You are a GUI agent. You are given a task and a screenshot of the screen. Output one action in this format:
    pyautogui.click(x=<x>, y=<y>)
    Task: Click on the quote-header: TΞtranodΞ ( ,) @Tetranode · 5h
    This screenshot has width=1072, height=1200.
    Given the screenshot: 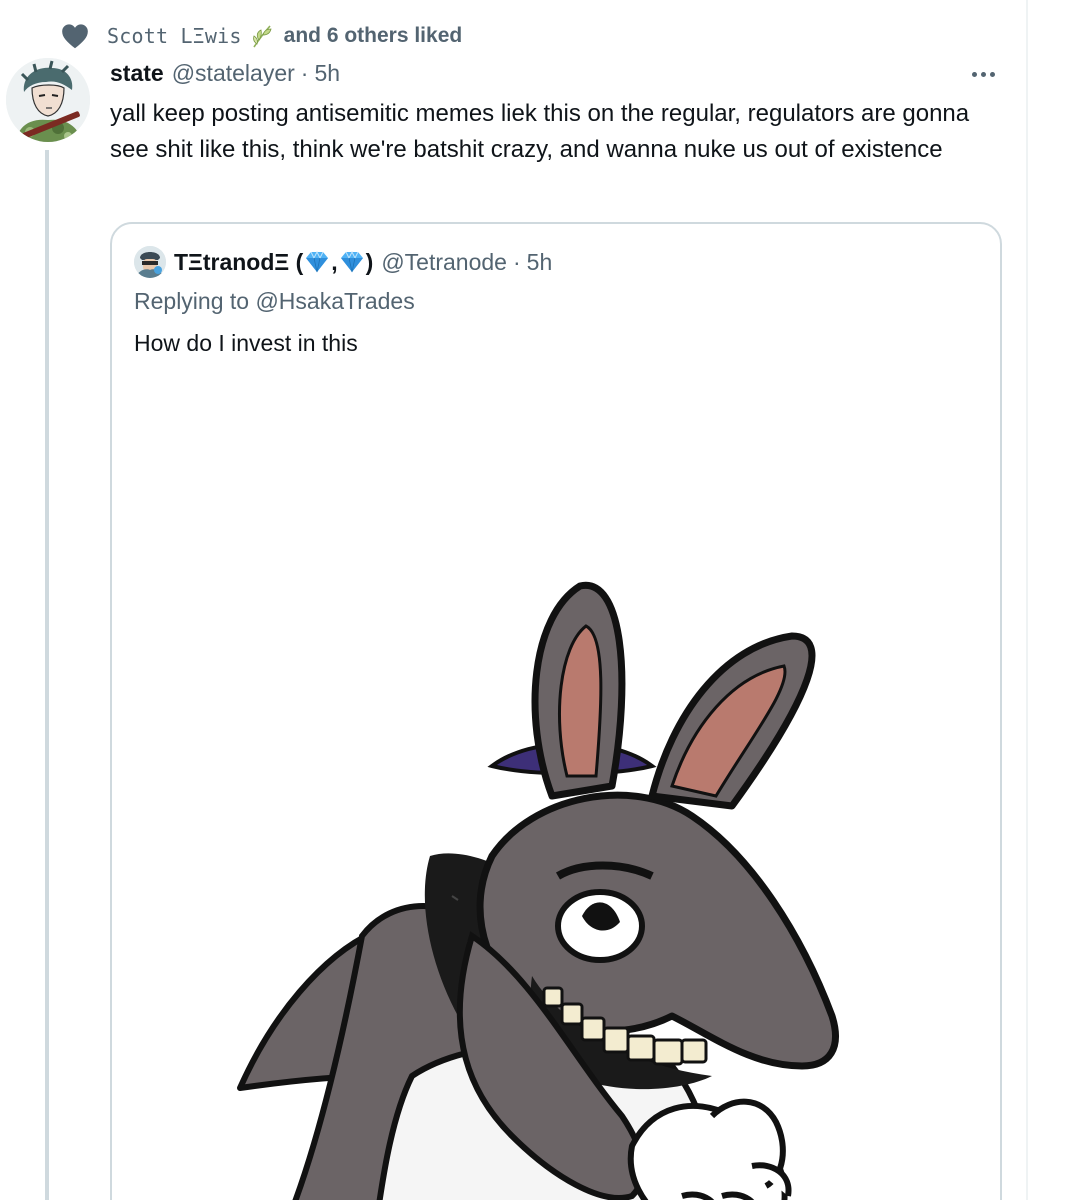 What is the action you would take?
    pyautogui.click(x=343, y=262)
    